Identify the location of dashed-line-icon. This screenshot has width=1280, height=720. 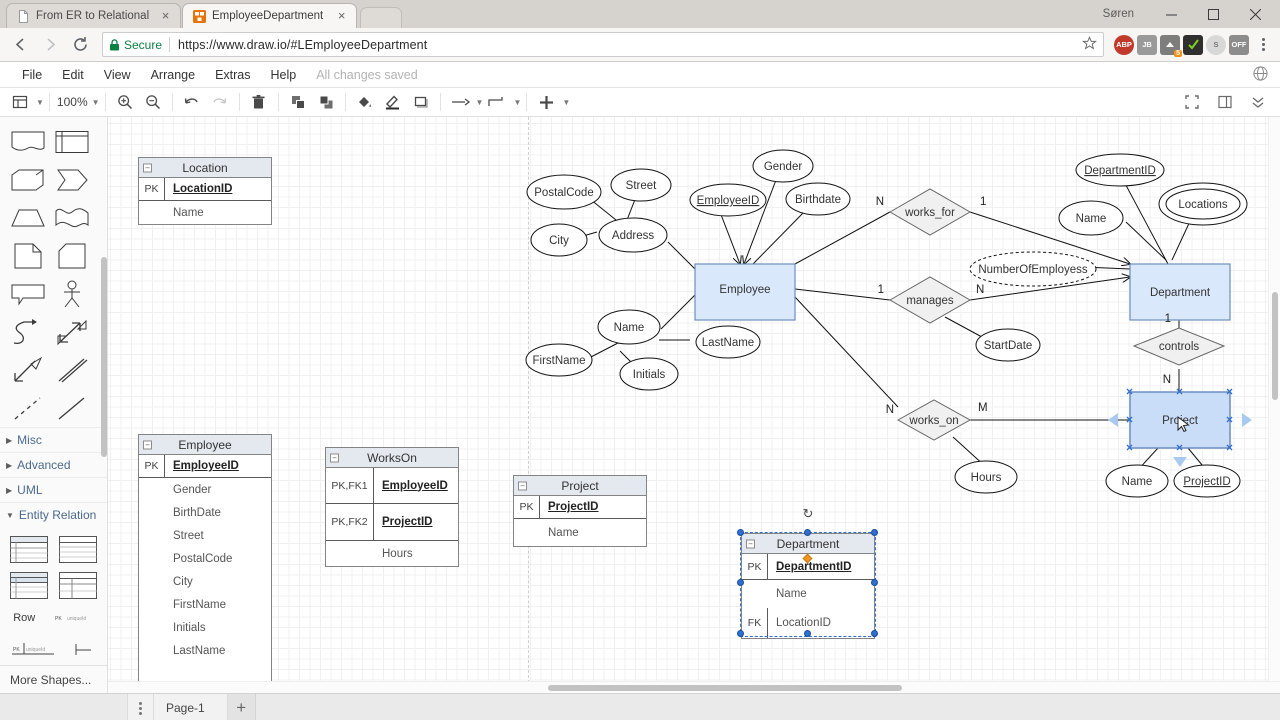
(28, 408).